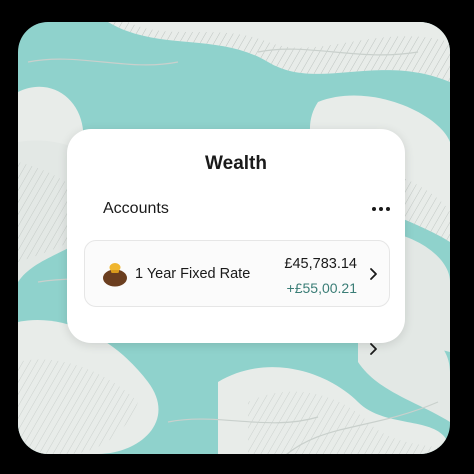  Describe the element at coordinates (374, 209) in the screenshot. I see `more-horizontal-icon` at that location.